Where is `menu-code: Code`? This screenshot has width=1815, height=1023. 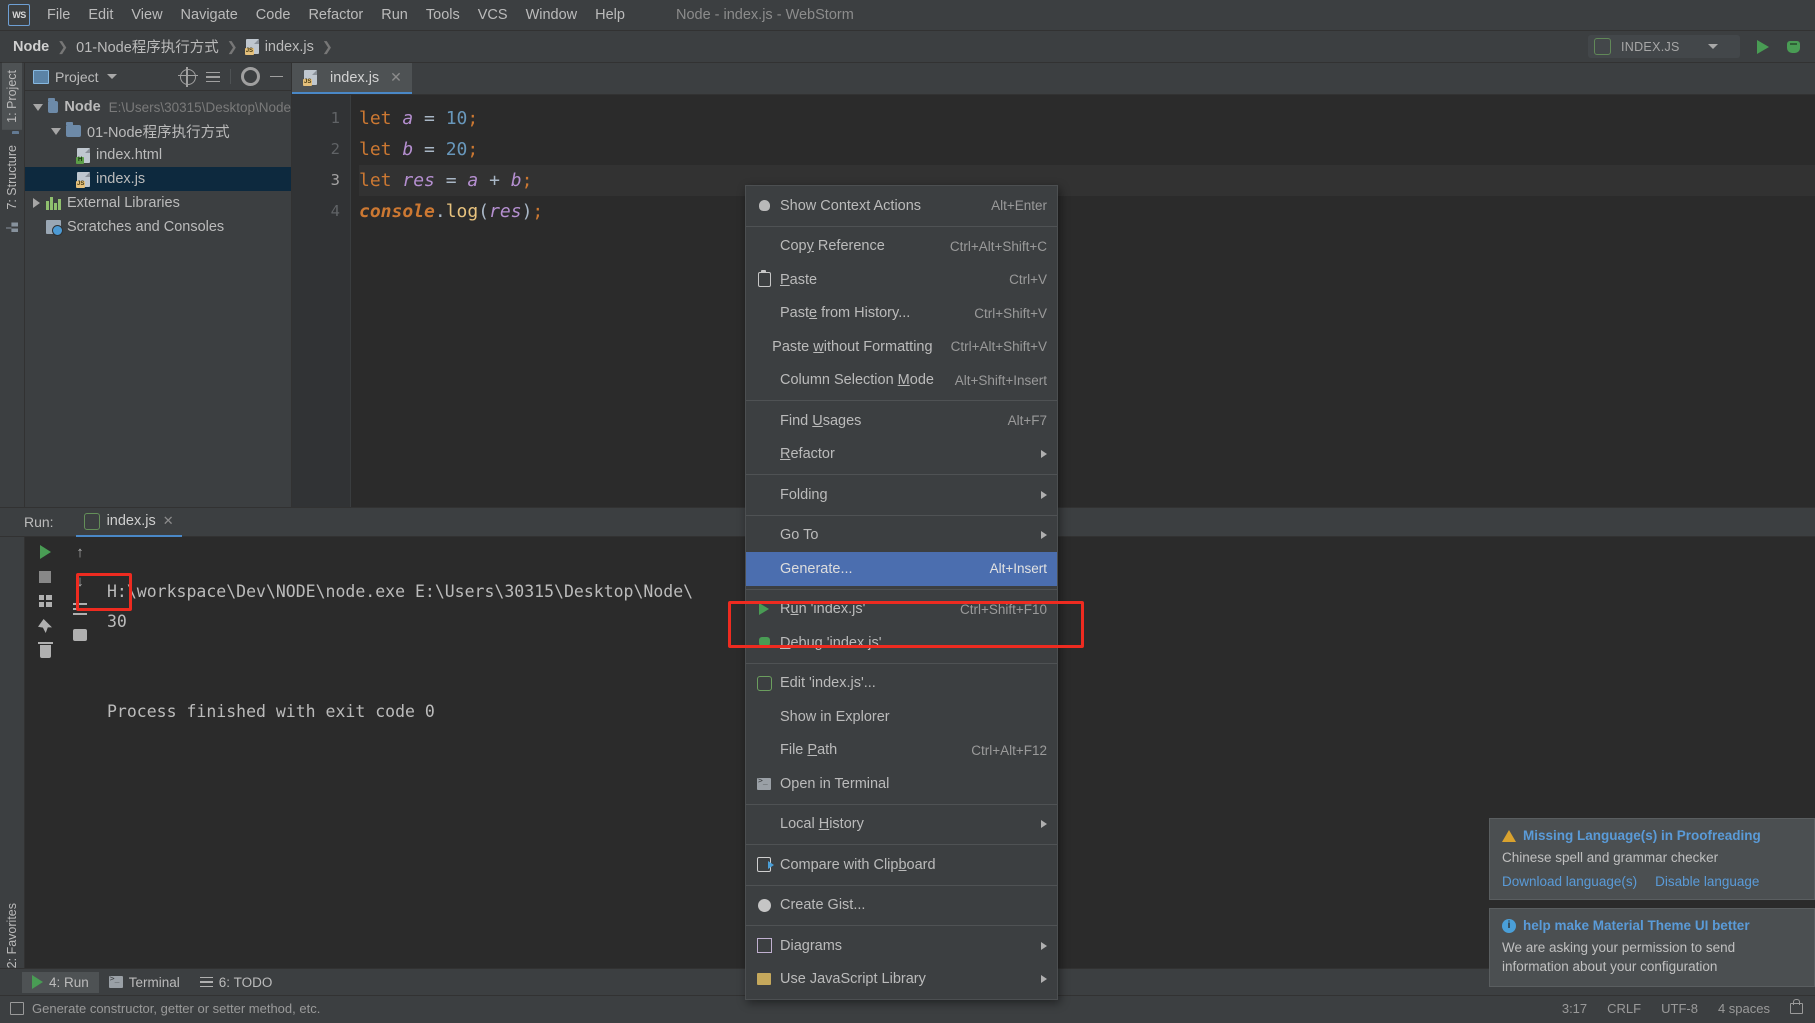 menu-code: Code is located at coordinates (273, 15).